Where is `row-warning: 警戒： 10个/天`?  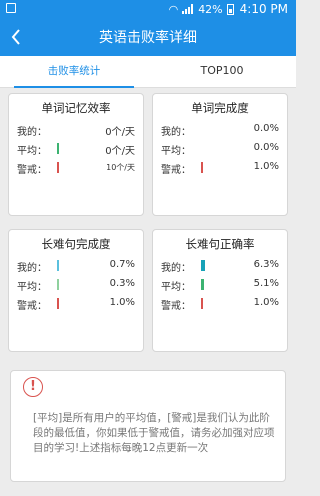 row-warning: 警戒： 10个/天 is located at coordinates (76, 168).